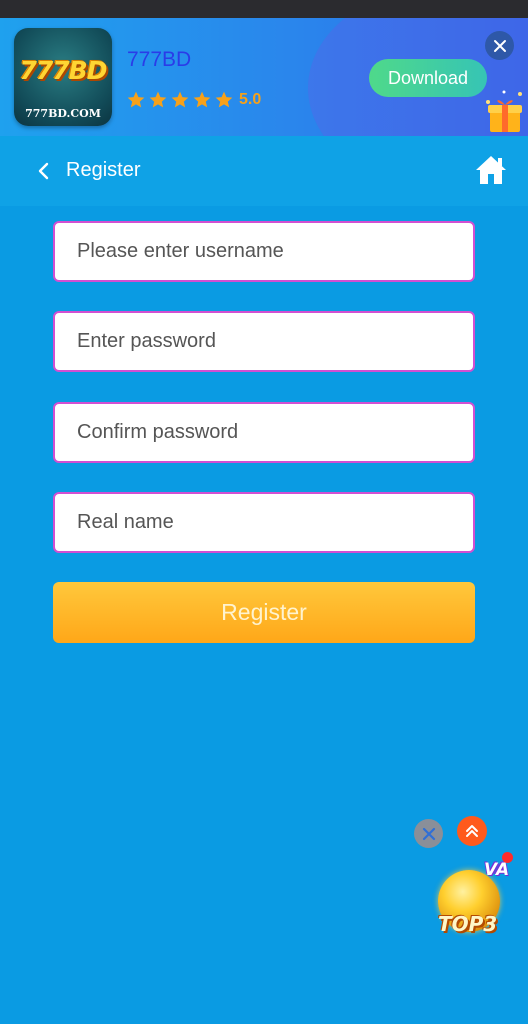 Image resolution: width=528 pixels, height=1024 pixels. I want to click on chevron-left-icon, so click(44, 171).